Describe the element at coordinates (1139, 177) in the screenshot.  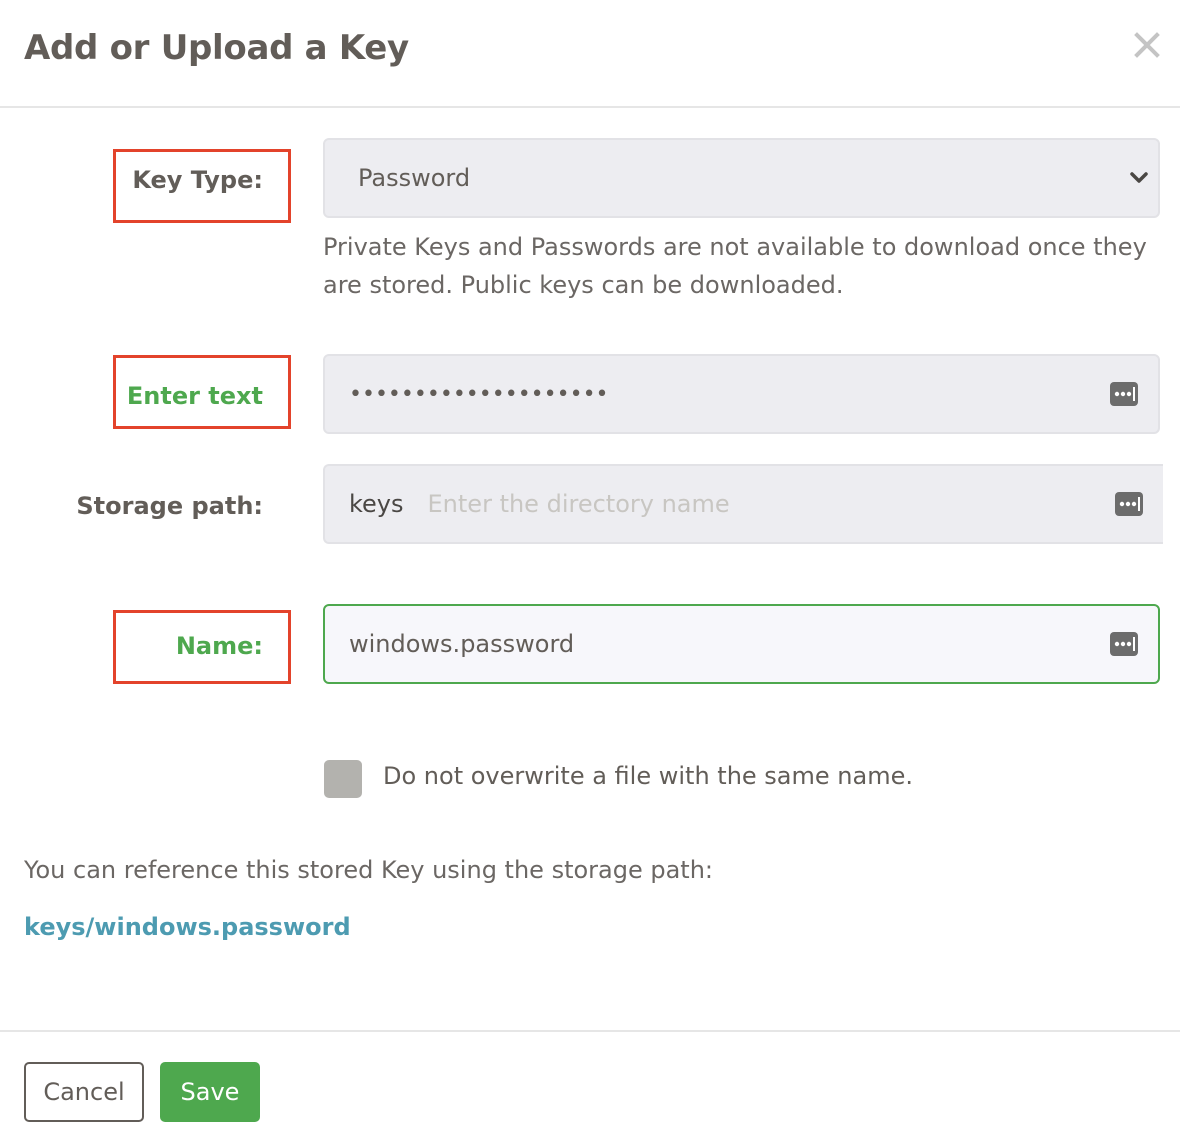
I see `chevron-down-icon` at that location.